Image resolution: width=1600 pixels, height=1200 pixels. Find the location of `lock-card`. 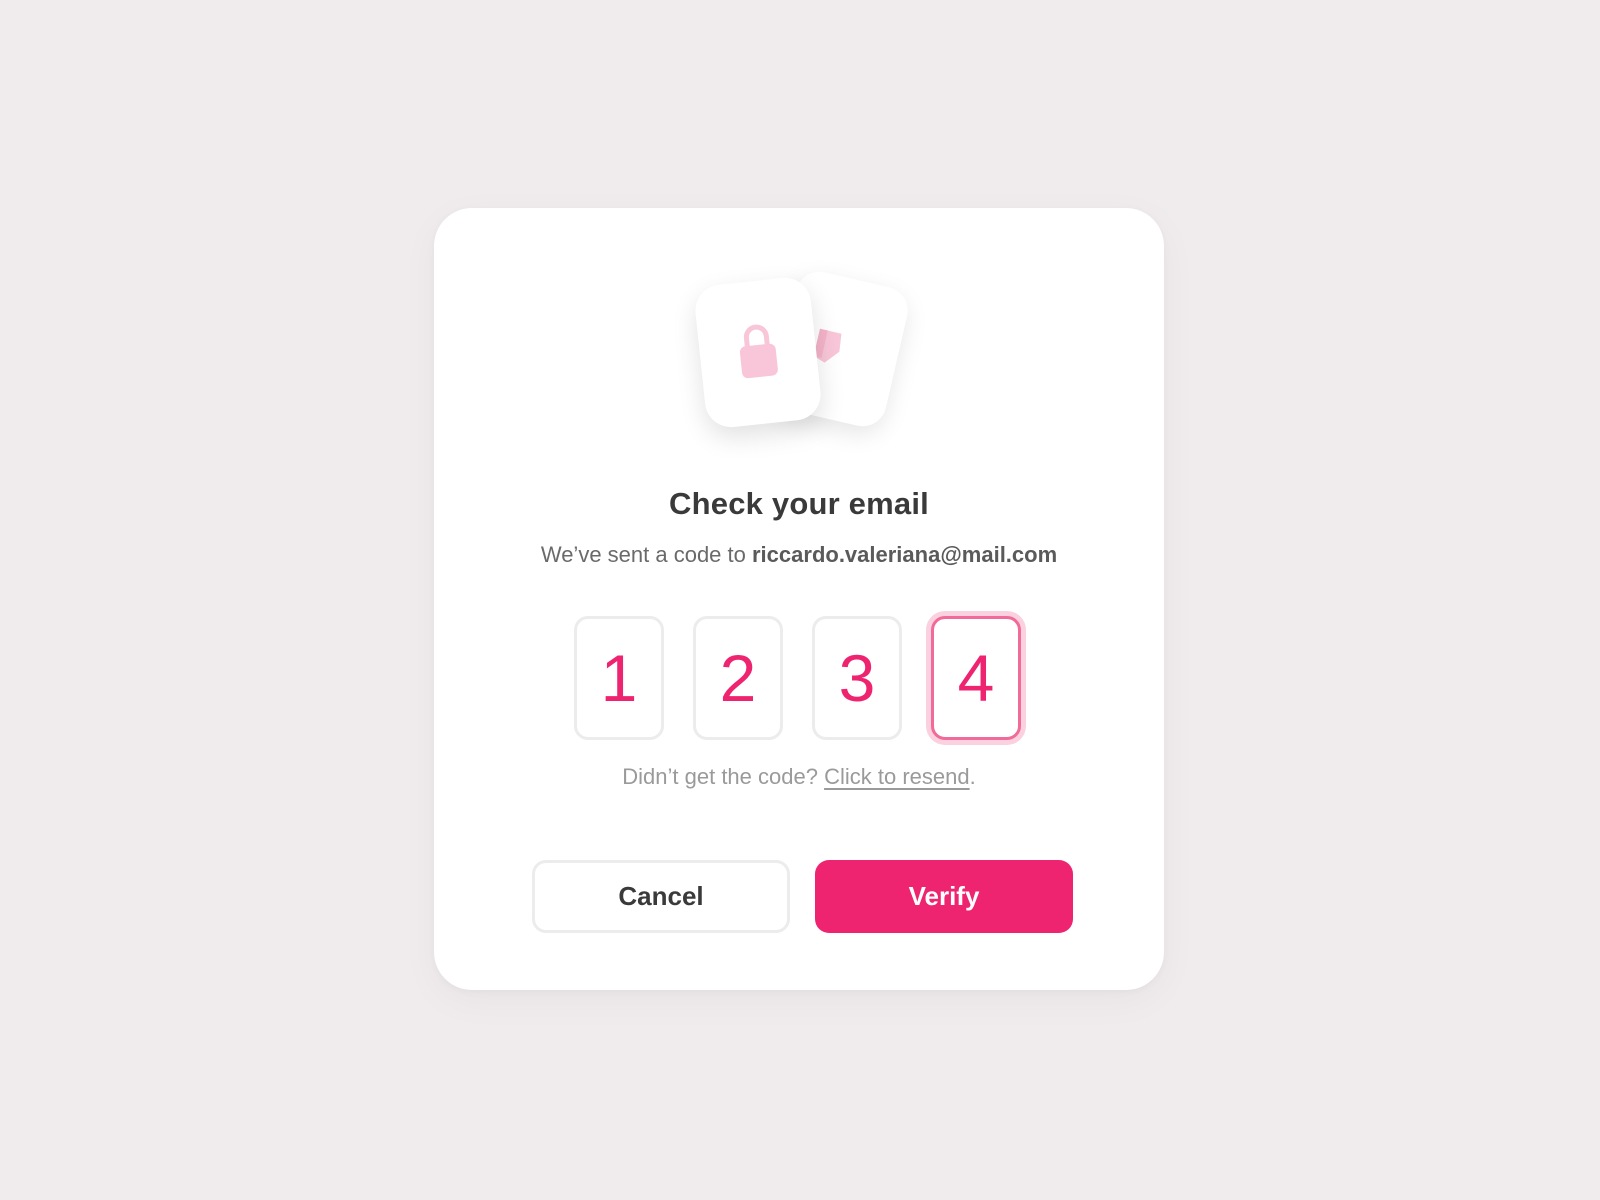

lock-card is located at coordinates (758, 352).